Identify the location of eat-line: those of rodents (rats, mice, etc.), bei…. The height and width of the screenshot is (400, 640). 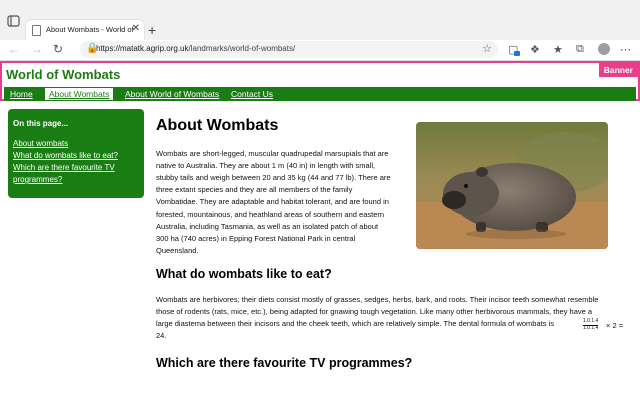
(374, 312).